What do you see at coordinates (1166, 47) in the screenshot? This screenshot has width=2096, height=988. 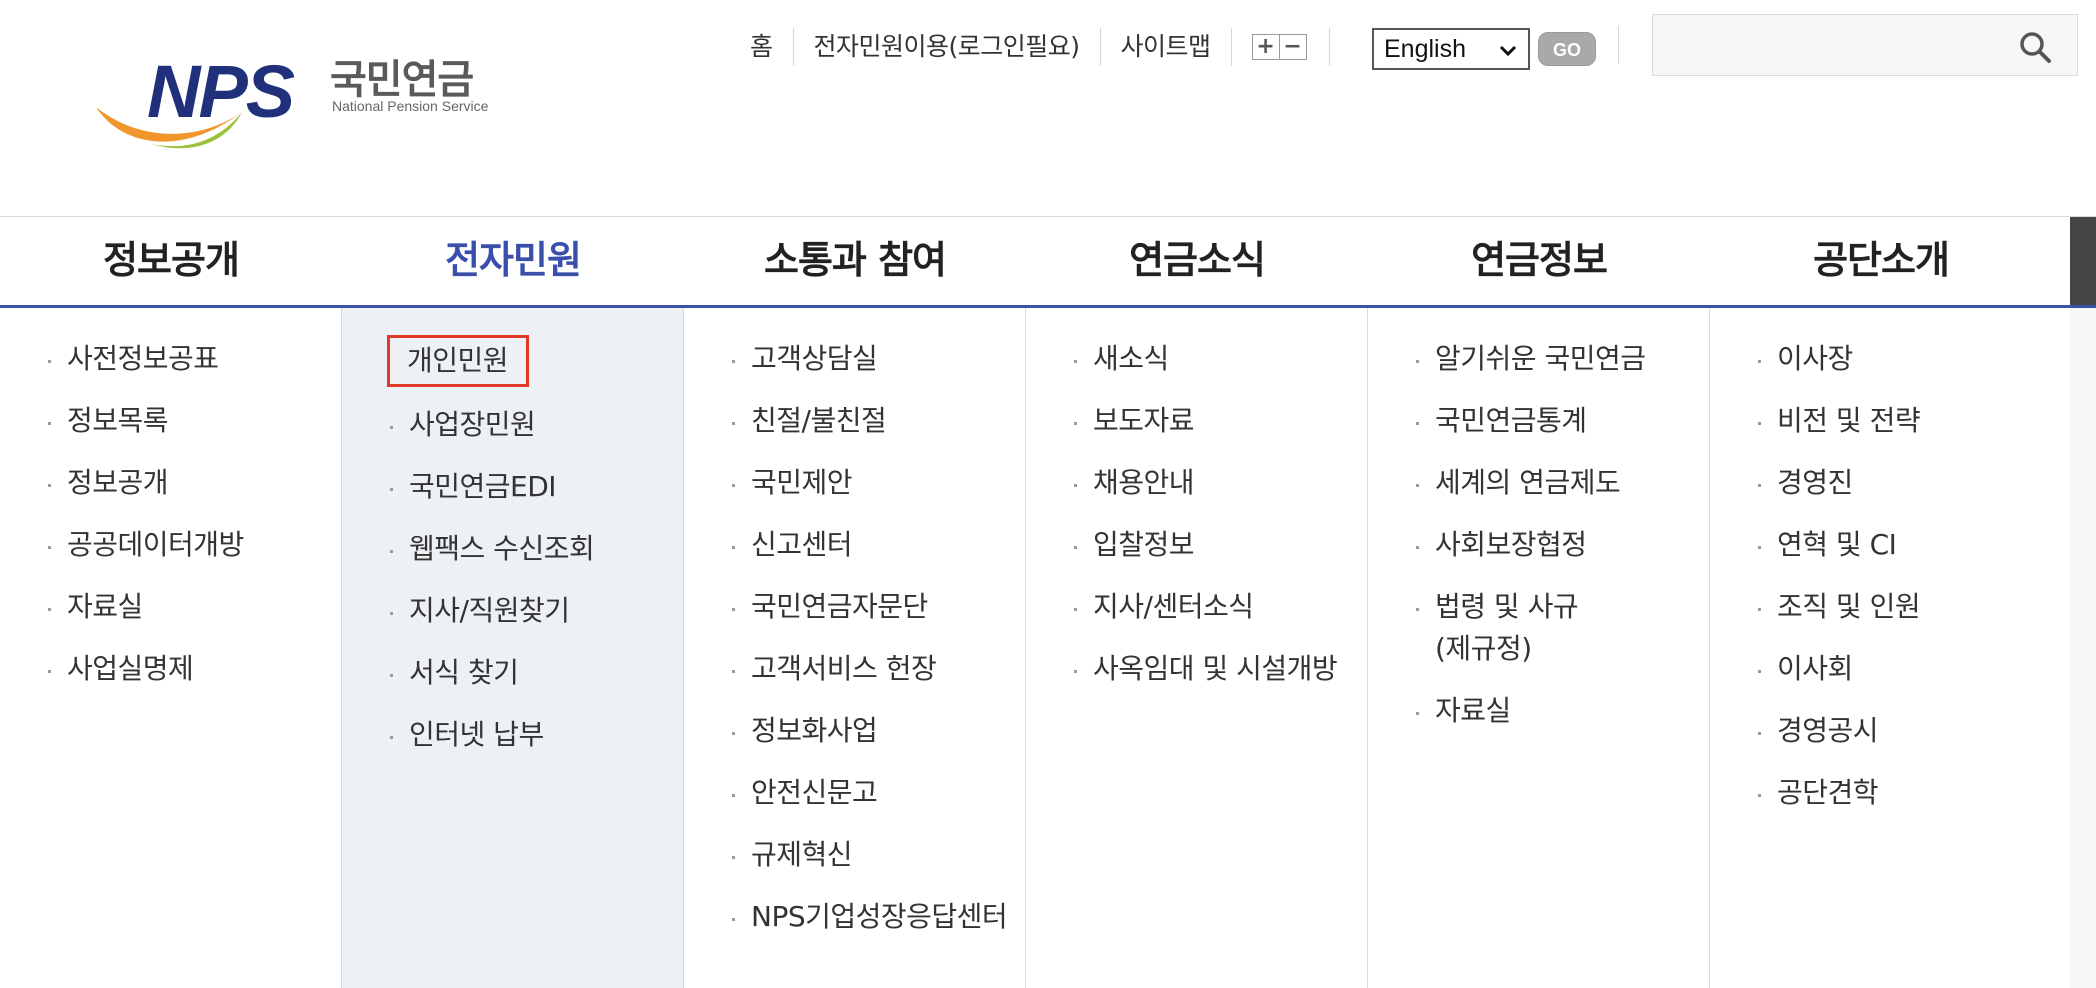 I see `sitemap-link: 사이트맵` at bounding box center [1166, 47].